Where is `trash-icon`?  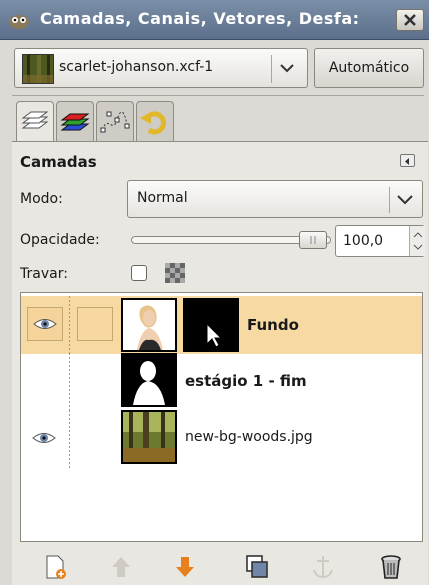
trash-icon is located at coordinates (391, 567).